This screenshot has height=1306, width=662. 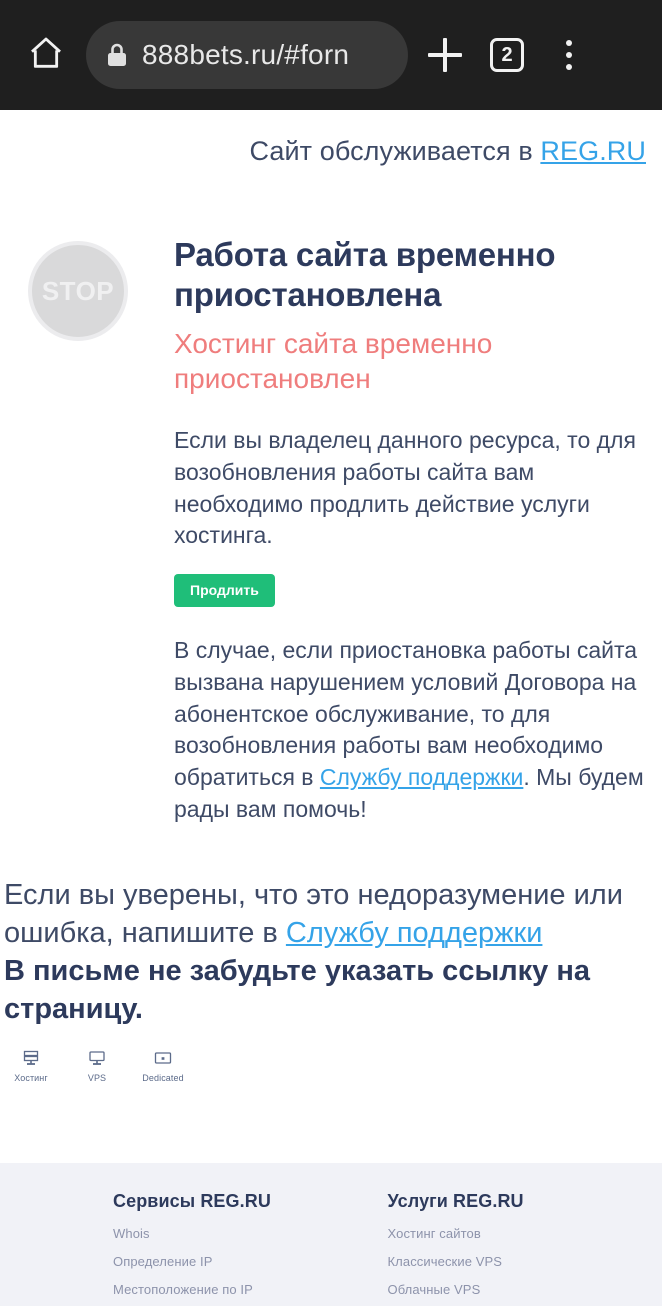 What do you see at coordinates (192, 1201) in the screenshot?
I see `footer-heading: Сервисы REG.RU` at bounding box center [192, 1201].